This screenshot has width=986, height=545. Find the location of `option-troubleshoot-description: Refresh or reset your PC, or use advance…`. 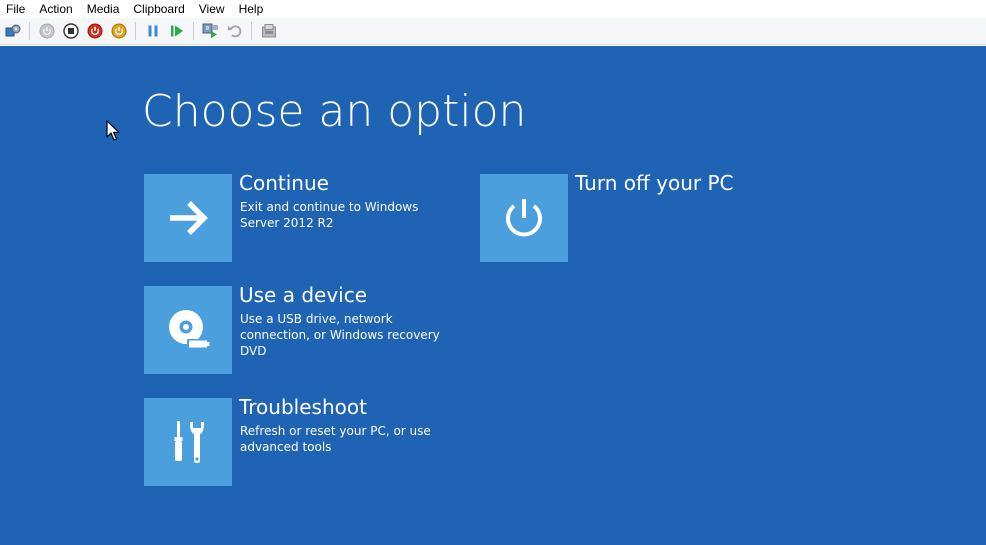

option-troubleshoot-description: Refresh or reset your PC, or use advance… is located at coordinates (335, 439).